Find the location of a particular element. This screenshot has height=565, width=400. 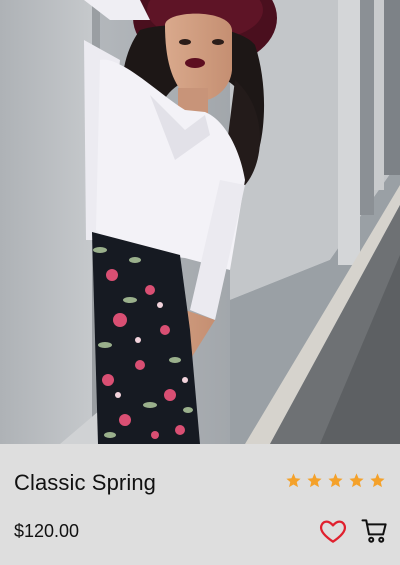

heart-outline-icon is located at coordinates (333, 531).